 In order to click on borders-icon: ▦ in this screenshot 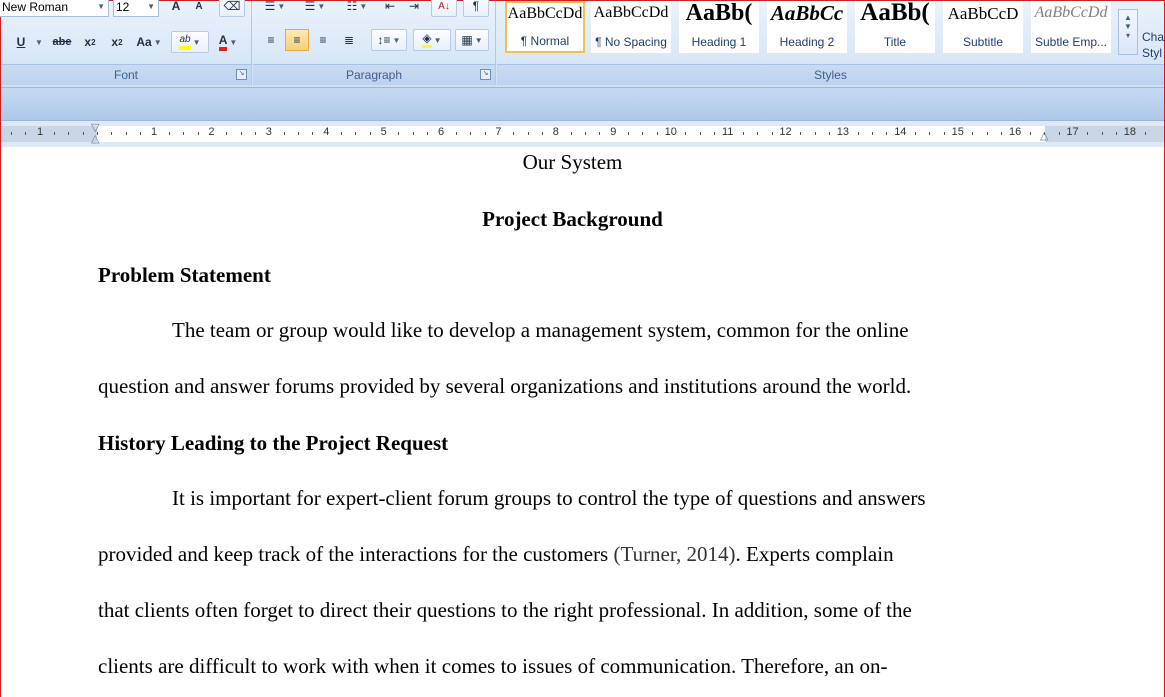, I will do `click(467, 40)`.